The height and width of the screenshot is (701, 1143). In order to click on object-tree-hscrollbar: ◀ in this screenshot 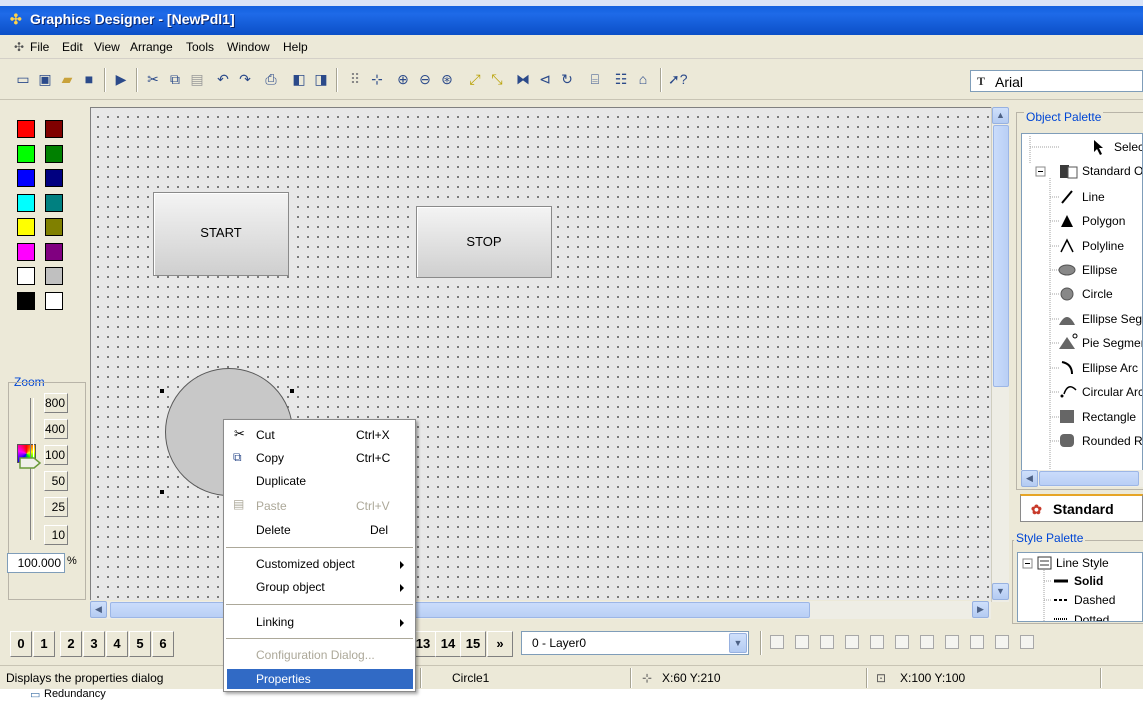, I will do `click(1082, 478)`.